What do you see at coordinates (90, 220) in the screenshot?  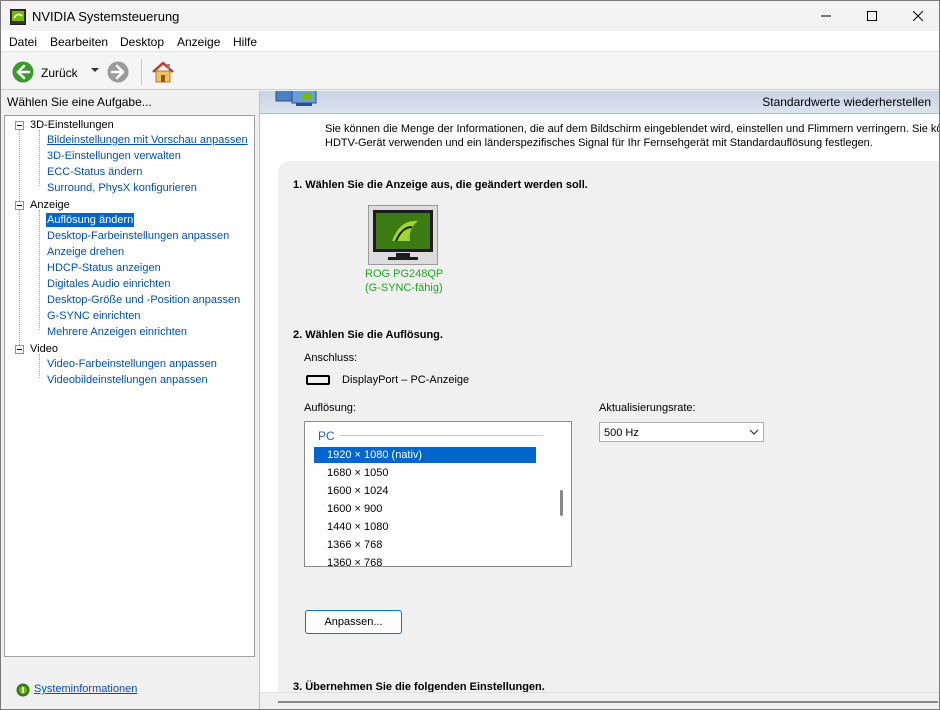 I see `tree-item-aufloesung: Auflösung ändern` at bounding box center [90, 220].